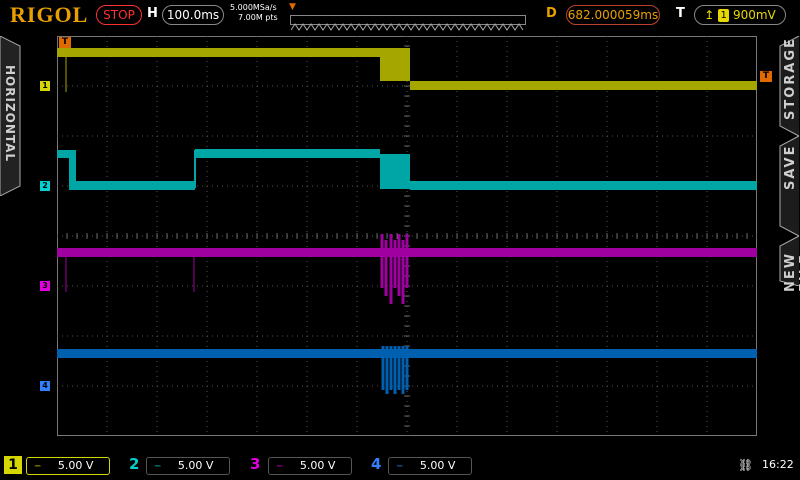 The height and width of the screenshot is (480, 800). What do you see at coordinates (45, 286) in the screenshot?
I see `ch3-offset-marker: 3` at bounding box center [45, 286].